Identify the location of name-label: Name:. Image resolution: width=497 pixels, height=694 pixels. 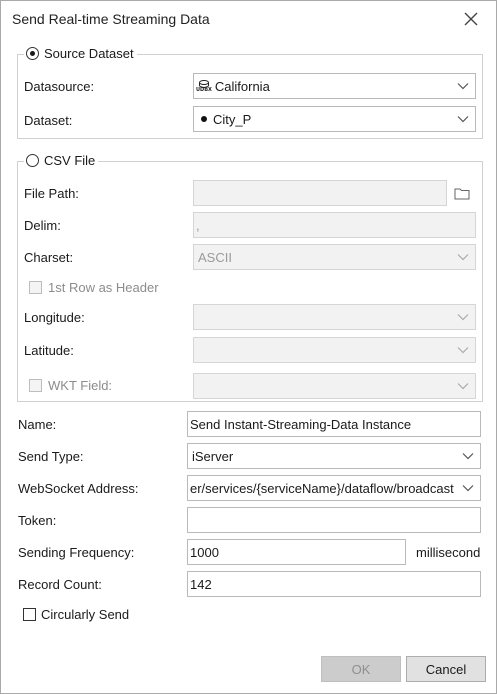
(37, 424).